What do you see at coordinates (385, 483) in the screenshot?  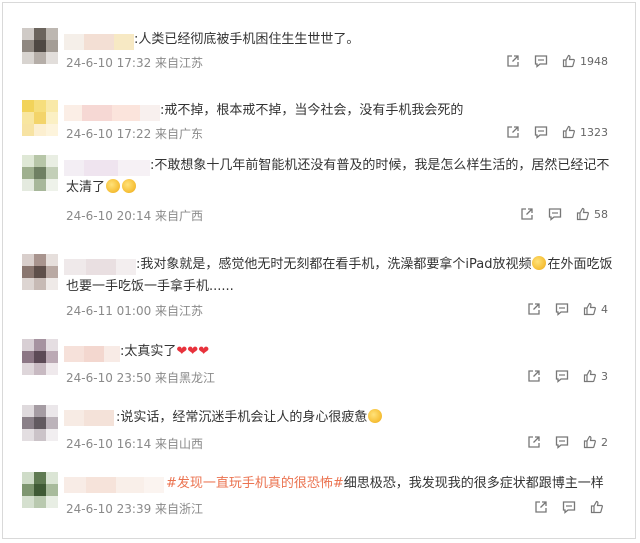 I see `comment-text: #发现一直玩手机真的很恐怖#细思极恐，我发现我的很多症状都跟博主一样` at bounding box center [385, 483].